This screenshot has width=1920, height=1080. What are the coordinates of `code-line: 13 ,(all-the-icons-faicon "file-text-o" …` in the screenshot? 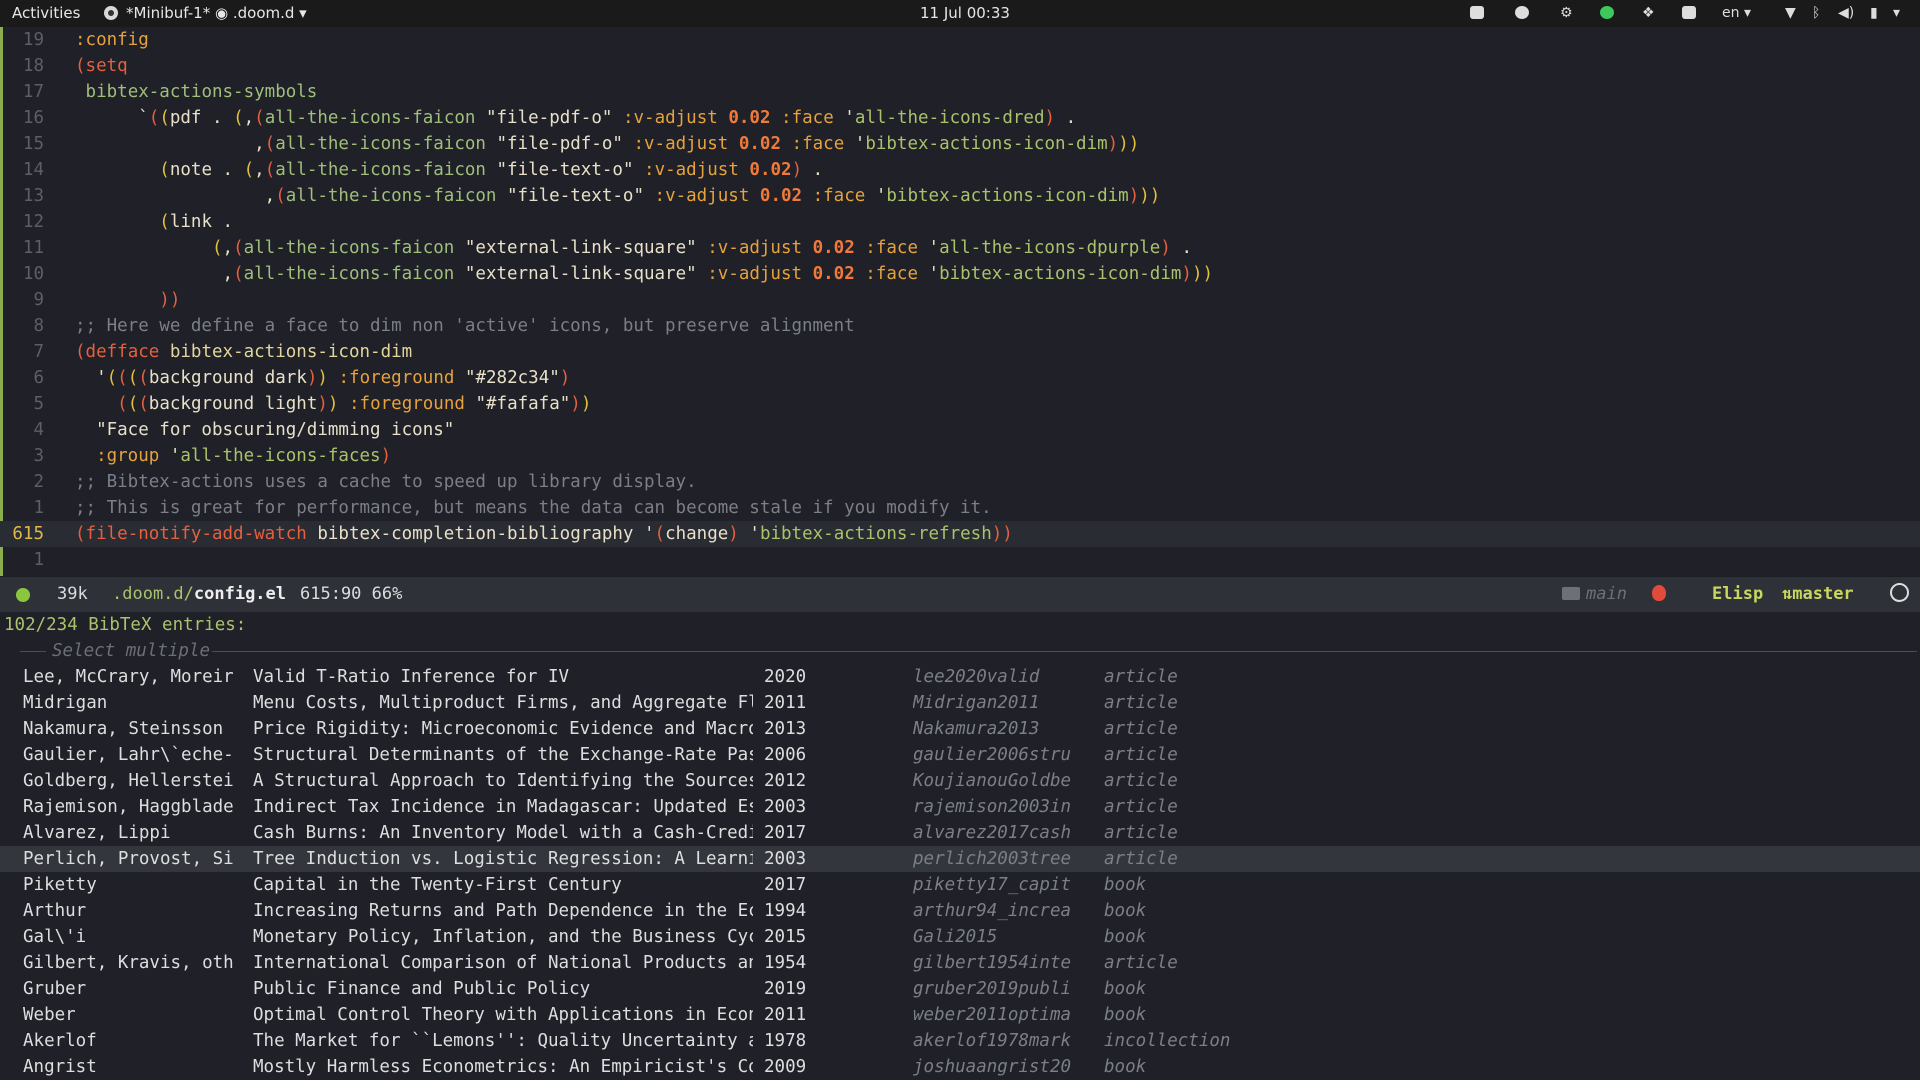 It's located at (960, 196).